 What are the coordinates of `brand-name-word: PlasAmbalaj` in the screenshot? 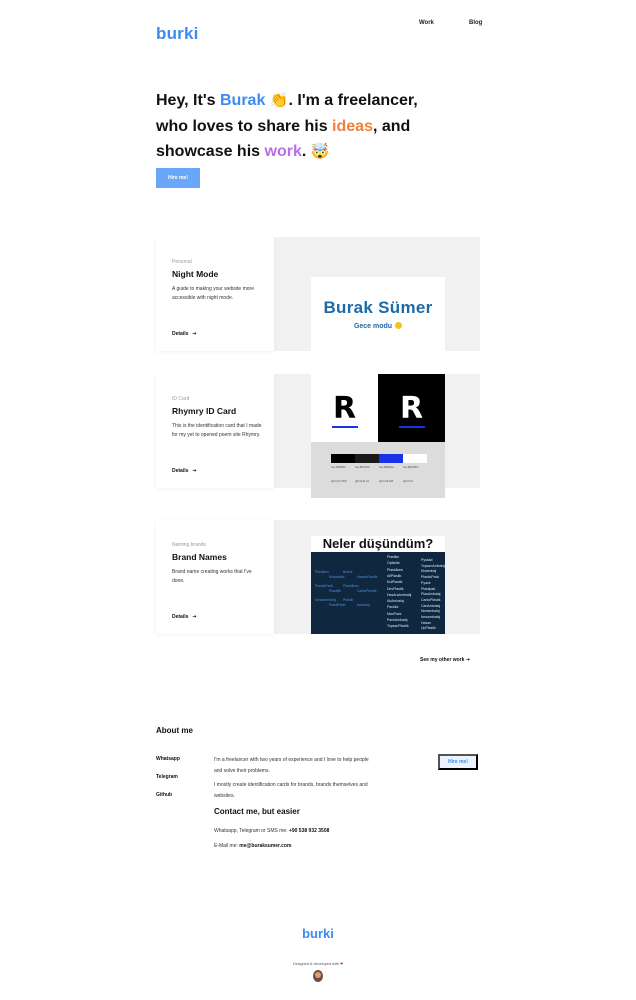 It's located at (431, 594).